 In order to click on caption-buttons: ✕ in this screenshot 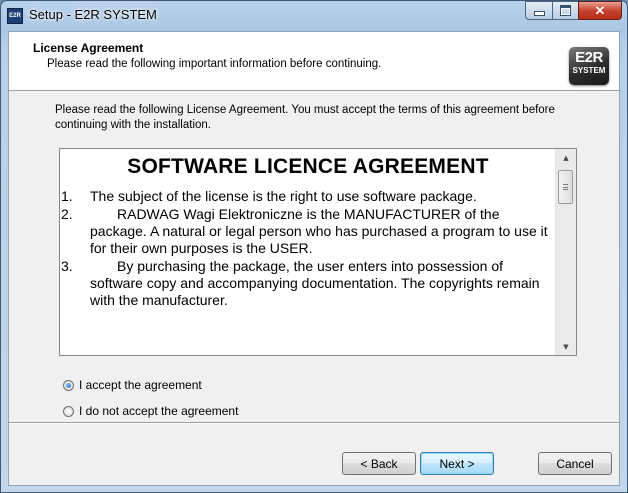, I will do `click(573, 11)`.